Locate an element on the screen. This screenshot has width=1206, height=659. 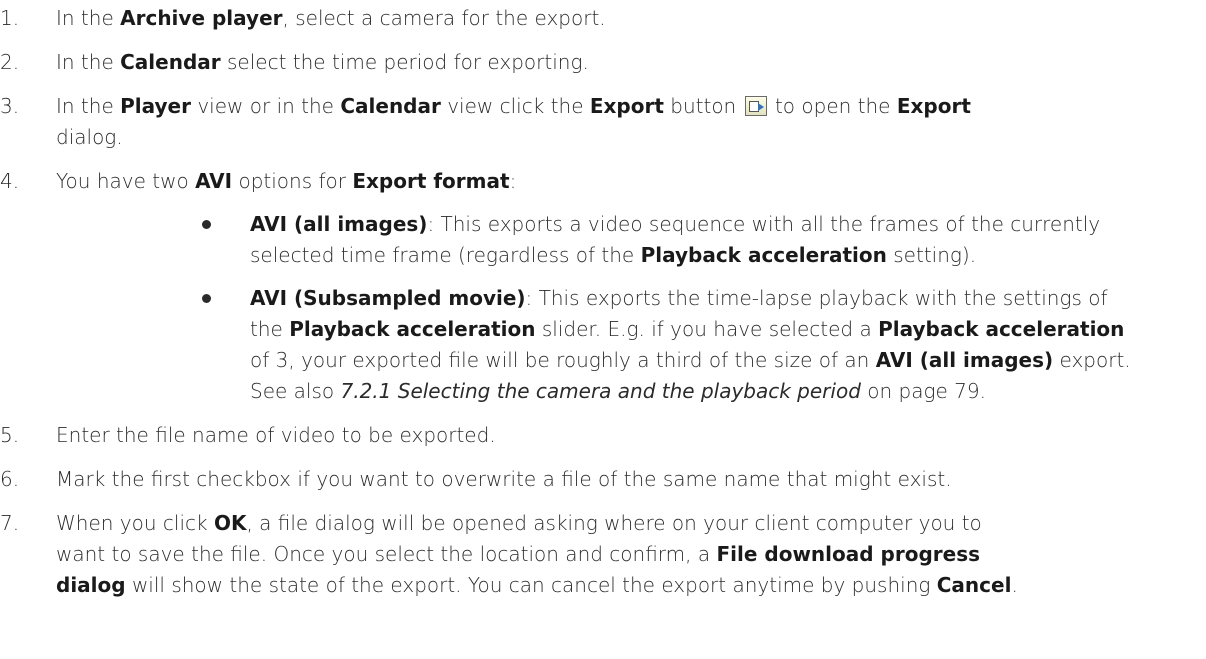
step-number: 3. is located at coordinates (10, 106).